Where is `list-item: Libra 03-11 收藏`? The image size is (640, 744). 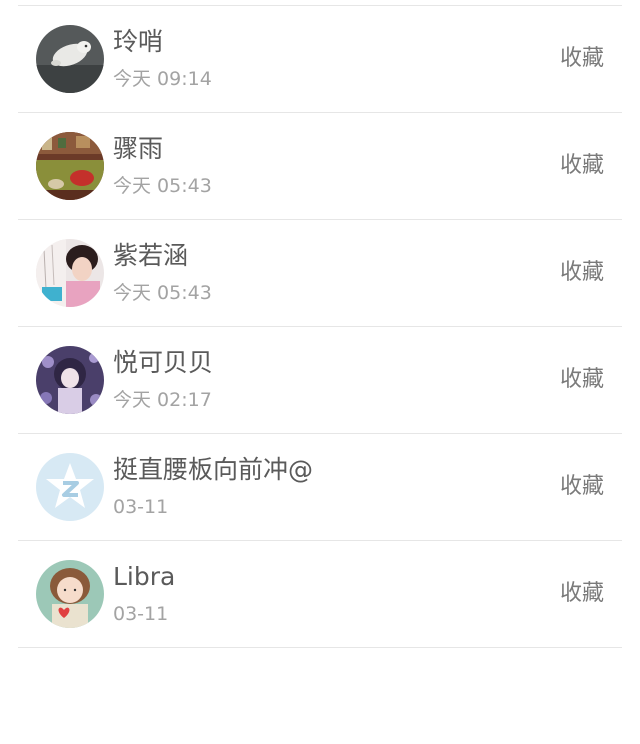
list-item: Libra 03-11 收藏 is located at coordinates (320, 594).